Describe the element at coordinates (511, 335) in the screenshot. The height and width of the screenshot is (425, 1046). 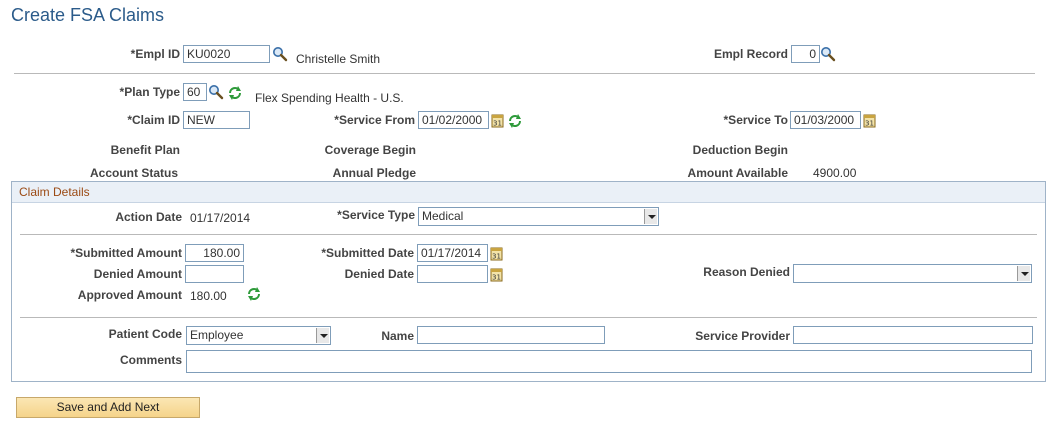
I see `name-input` at that location.